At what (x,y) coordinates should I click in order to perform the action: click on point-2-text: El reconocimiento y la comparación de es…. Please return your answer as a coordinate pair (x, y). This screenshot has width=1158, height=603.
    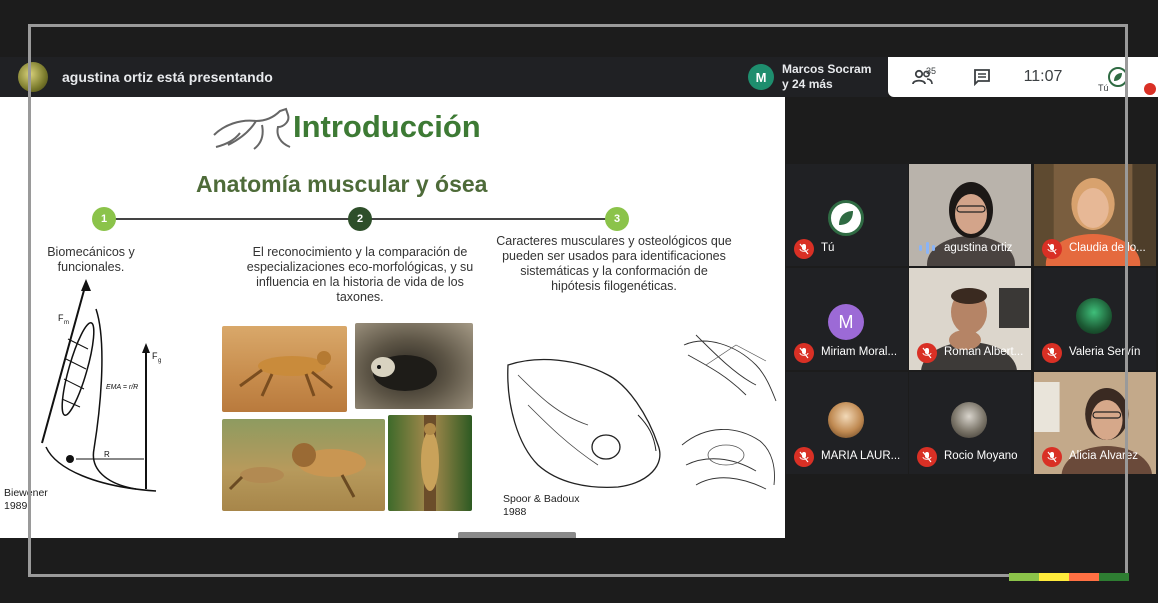
    Looking at the image, I should click on (360, 274).